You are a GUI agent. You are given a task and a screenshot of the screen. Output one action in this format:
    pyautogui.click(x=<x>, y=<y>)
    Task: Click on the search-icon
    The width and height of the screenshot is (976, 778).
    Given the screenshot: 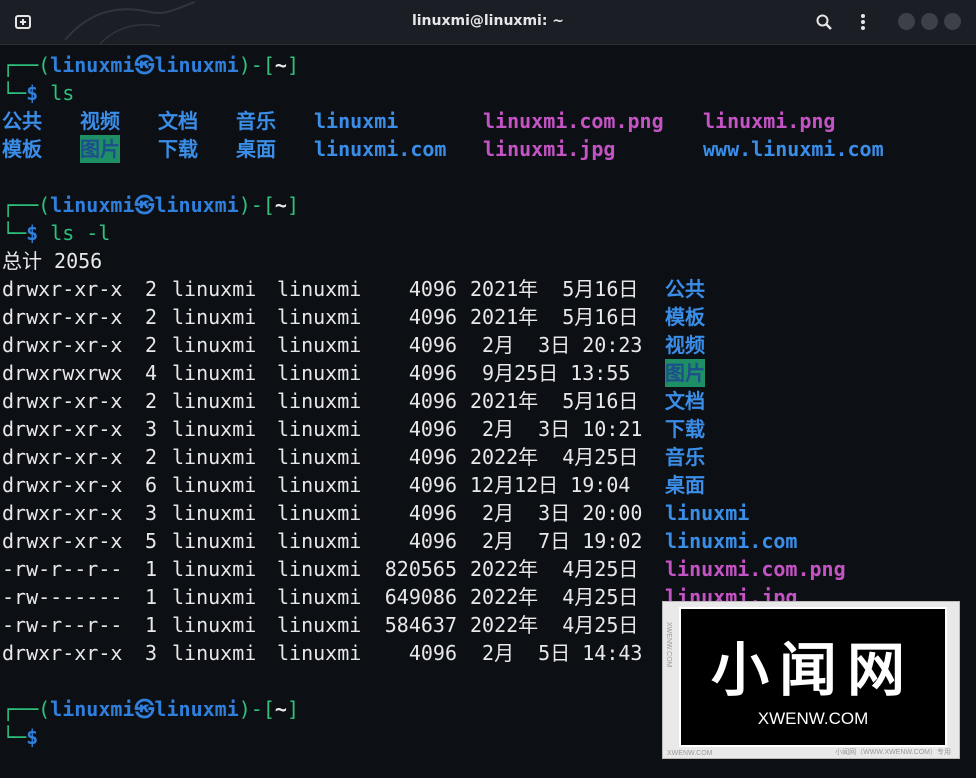 What is the action you would take?
    pyautogui.click(x=824, y=22)
    